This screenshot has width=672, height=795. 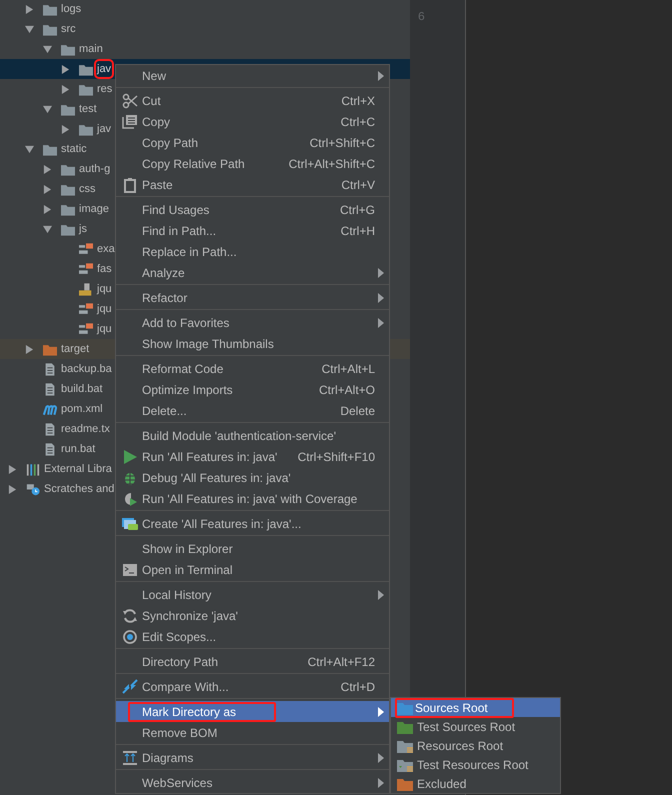 What do you see at coordinates (357, 185) in the screenshot?
I see `shortcut-text: Ctrl+V` at bounding box center [357, 185].